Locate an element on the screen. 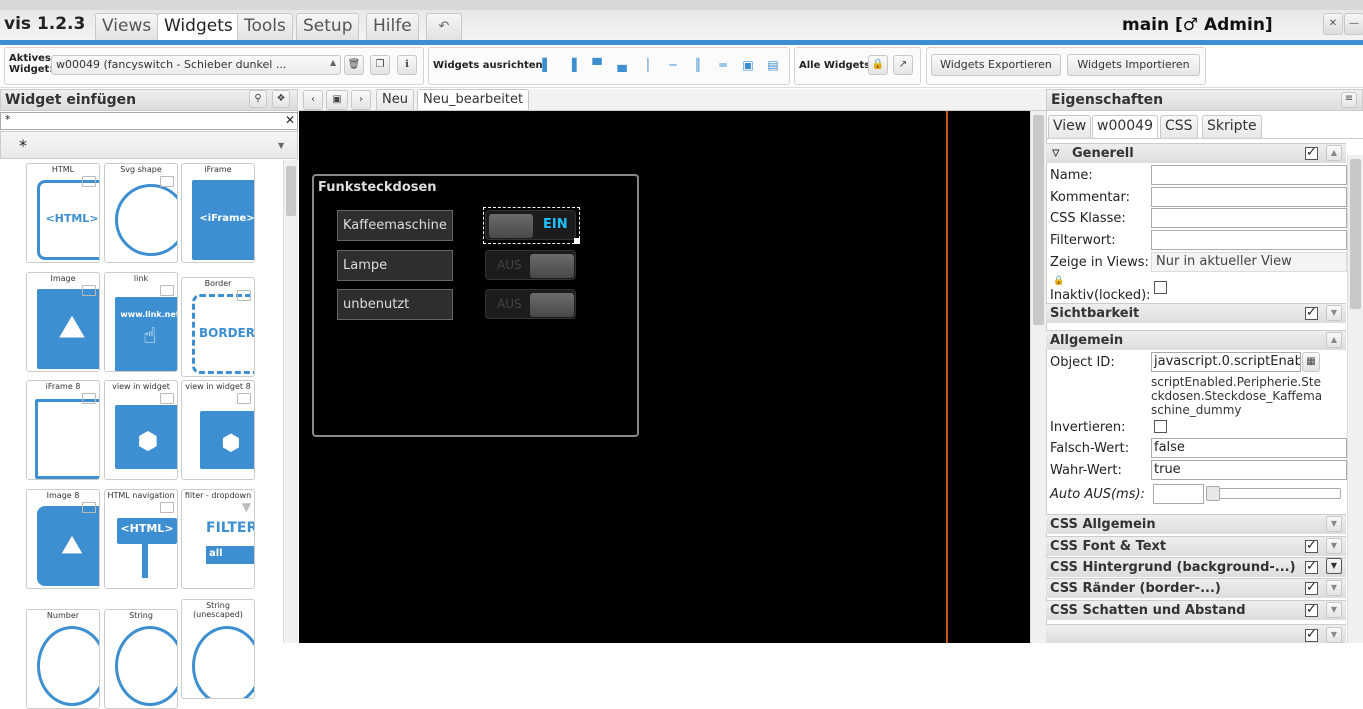 This screenshot has height=709, width=1363. lock-all-button: 🔒 is located at coordinates (878, 65).